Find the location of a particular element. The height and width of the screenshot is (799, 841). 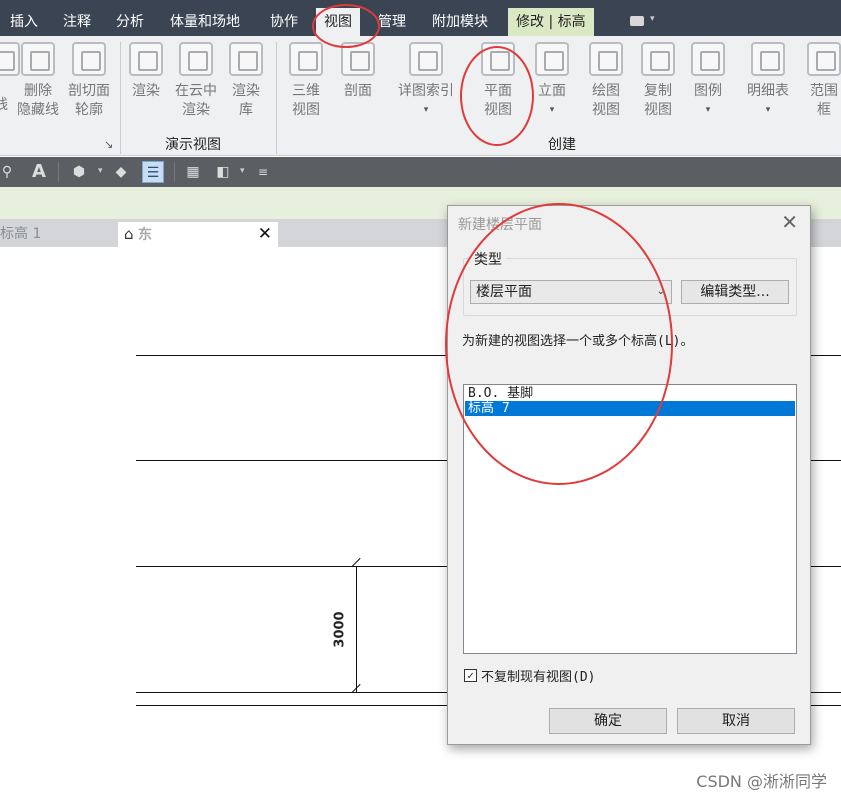

checkmark-icon: ✓ is located at coordinates (470, 675).